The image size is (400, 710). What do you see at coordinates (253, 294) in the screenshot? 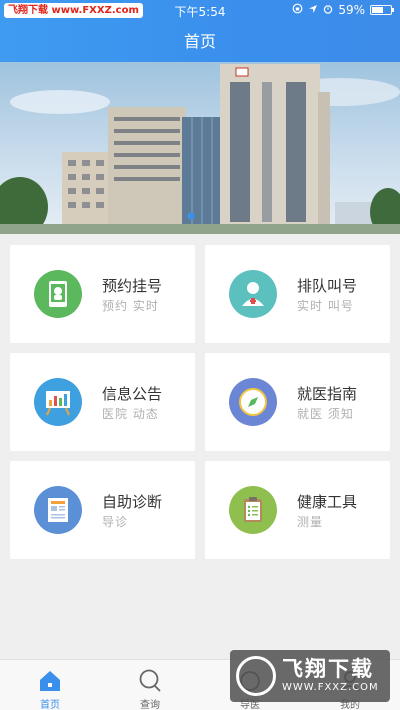
I see `nurse-icon` at bounding box center [253, 294].